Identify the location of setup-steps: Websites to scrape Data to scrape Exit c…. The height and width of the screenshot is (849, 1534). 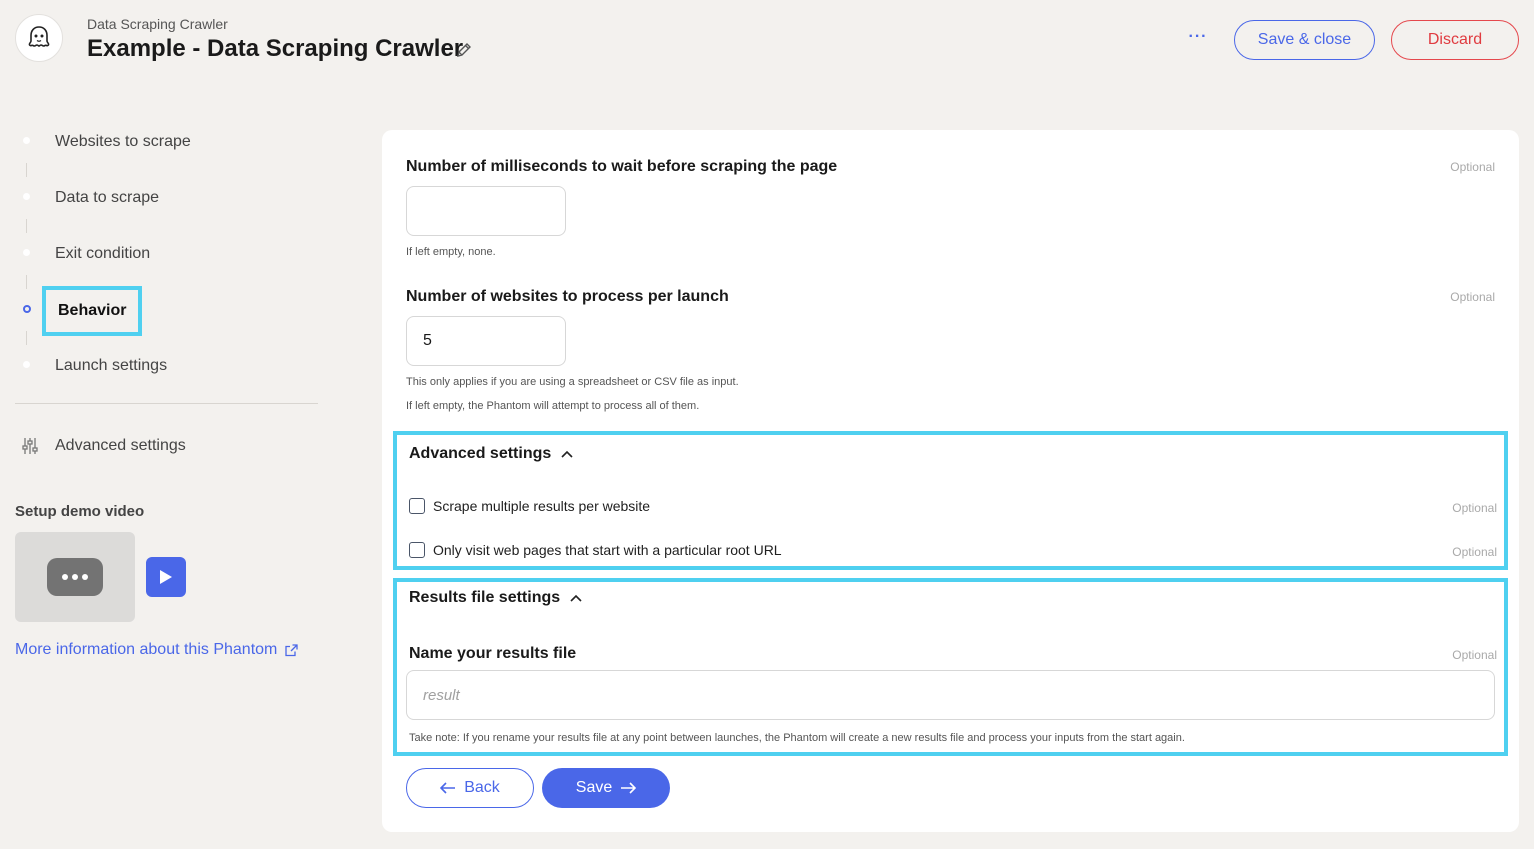
(167, 260).